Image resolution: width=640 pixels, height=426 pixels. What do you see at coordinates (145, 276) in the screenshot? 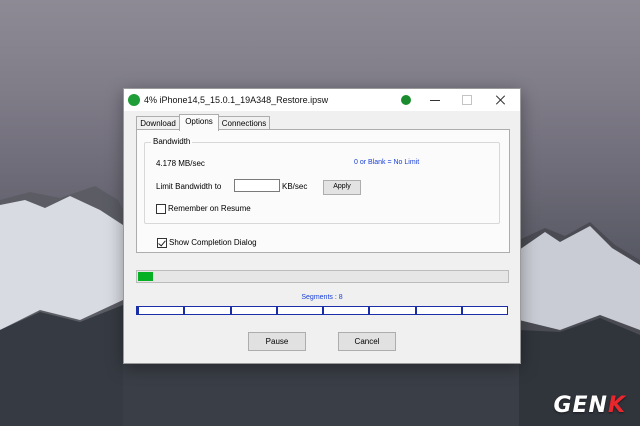
I see `download-progress-fill` at bounding box center [145, 276].